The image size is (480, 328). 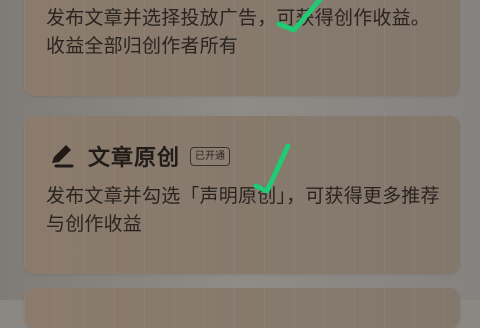 I want to click on monetization-description: 发布文章并选择投放广告，可获得创作收益。收益全部归创作者所有, so click(x=238, y=32).